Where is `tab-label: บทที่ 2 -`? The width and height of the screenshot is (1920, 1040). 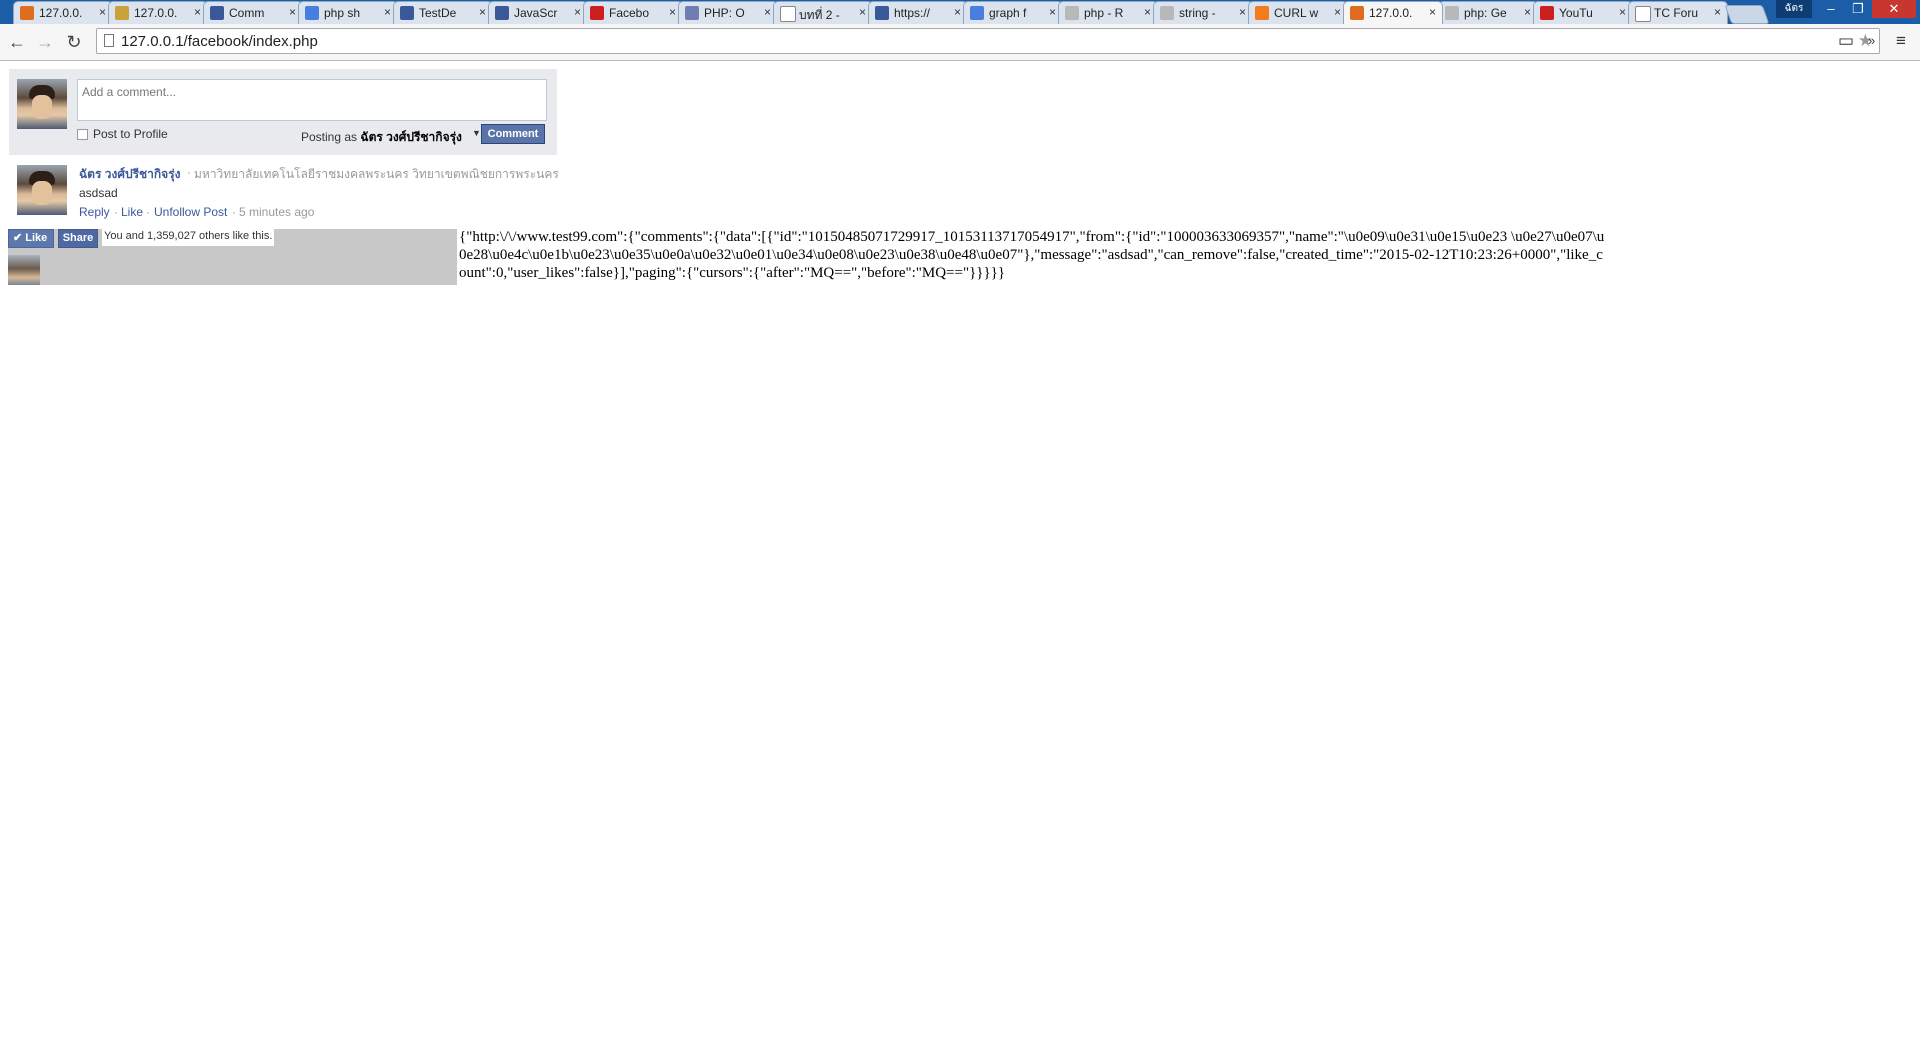 tab-label: บทที่ 2 - is located at coordinates (819, 15).